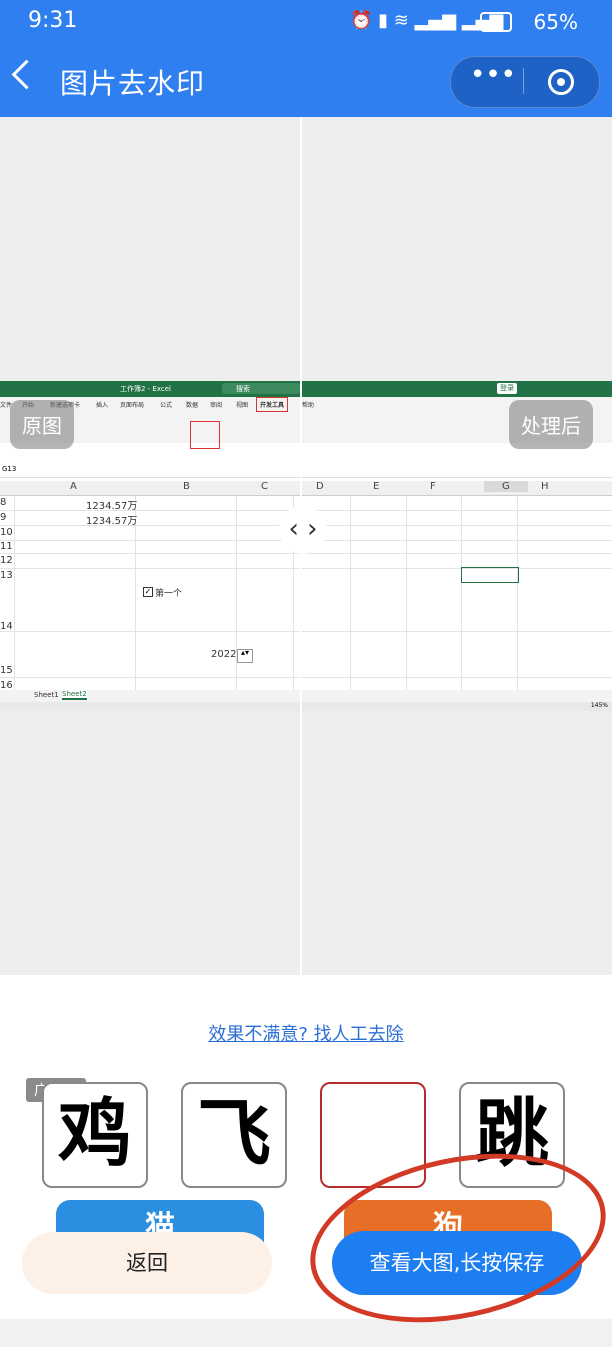 The image size is (612, 1347). I want to click on original-label: 原图, so click(42, 424).